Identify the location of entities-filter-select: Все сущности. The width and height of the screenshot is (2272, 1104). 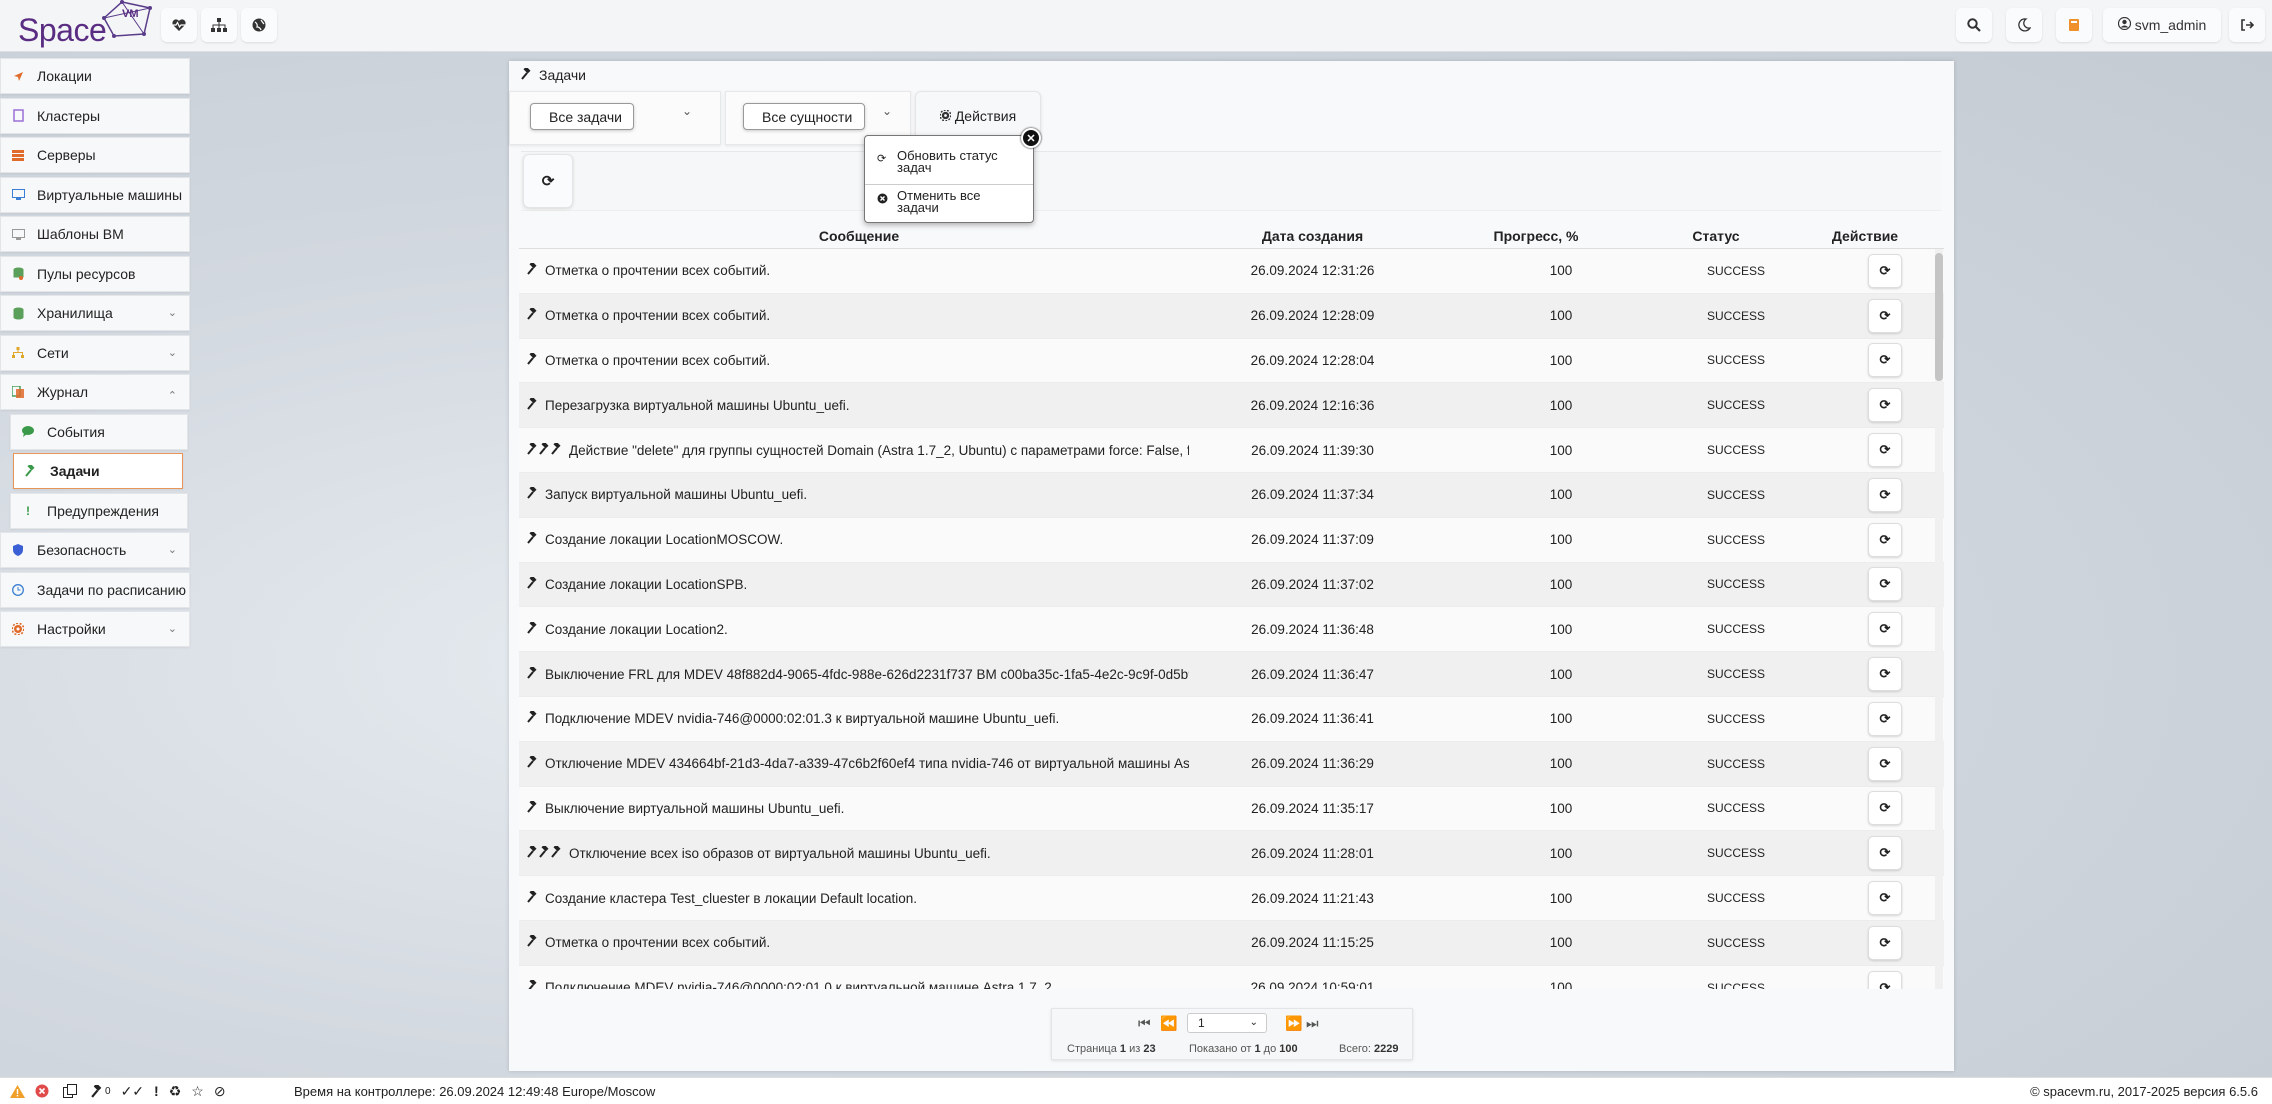
(804, 116).